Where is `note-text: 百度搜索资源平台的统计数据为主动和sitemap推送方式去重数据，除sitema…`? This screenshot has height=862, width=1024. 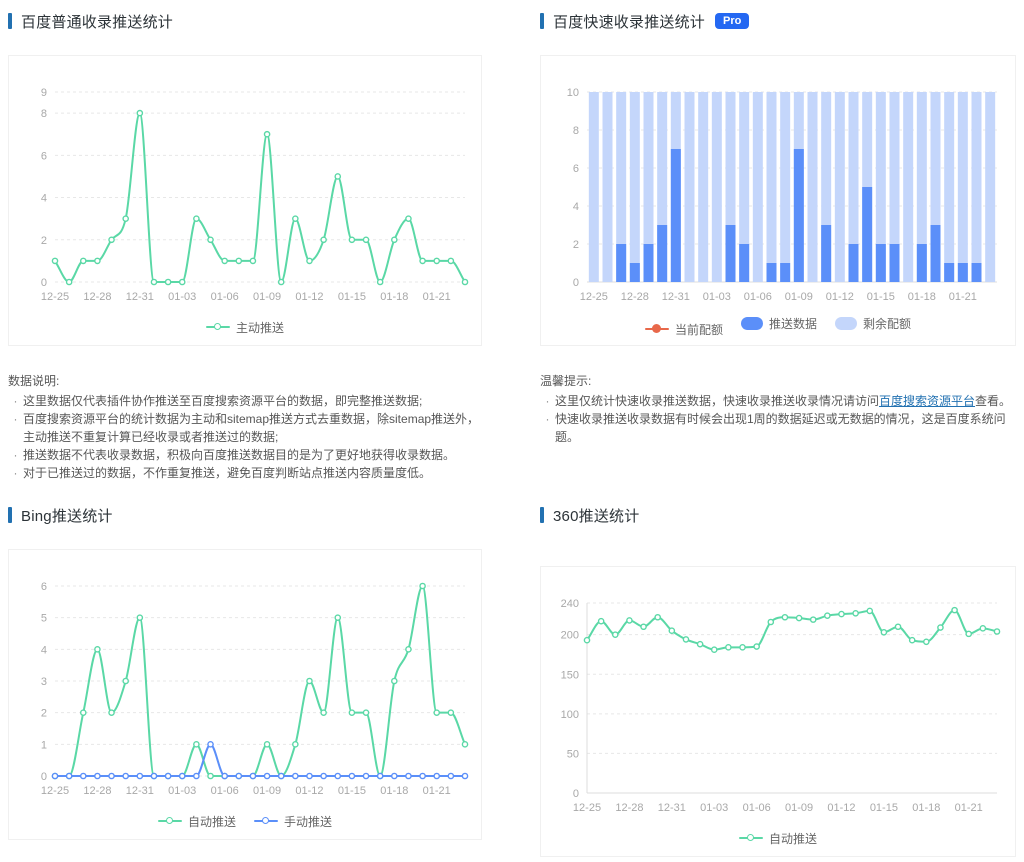
note-text: 百度搜索资源平台的统计数据为主动和sitemap推送方式去重数据，除sitema… is located at coordinates (251, 428).